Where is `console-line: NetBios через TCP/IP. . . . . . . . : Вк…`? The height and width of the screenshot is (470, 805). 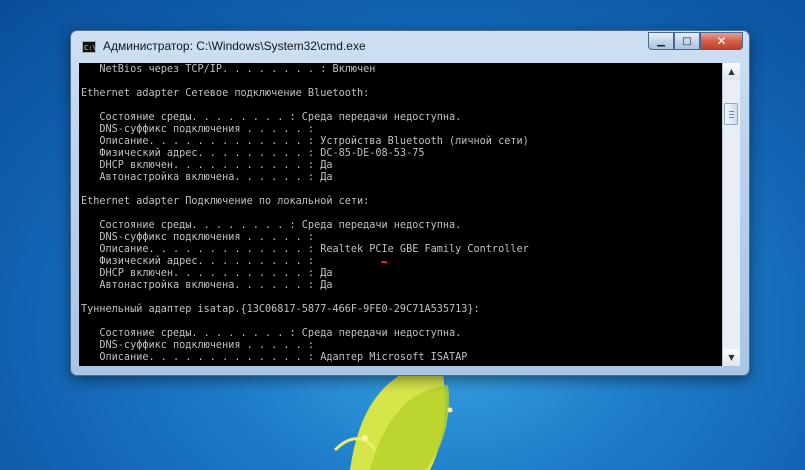 console-line: NetBios через TCP/IP. . . . . . . . : Вк… is located at coordinates (228, 69).